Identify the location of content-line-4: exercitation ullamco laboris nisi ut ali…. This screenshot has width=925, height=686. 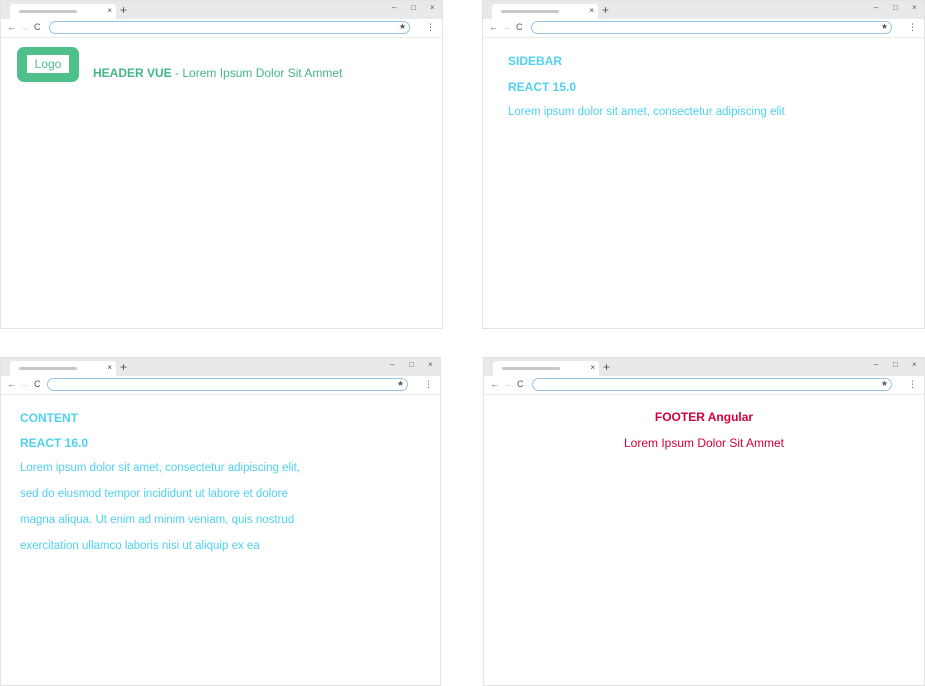
(140, 546).